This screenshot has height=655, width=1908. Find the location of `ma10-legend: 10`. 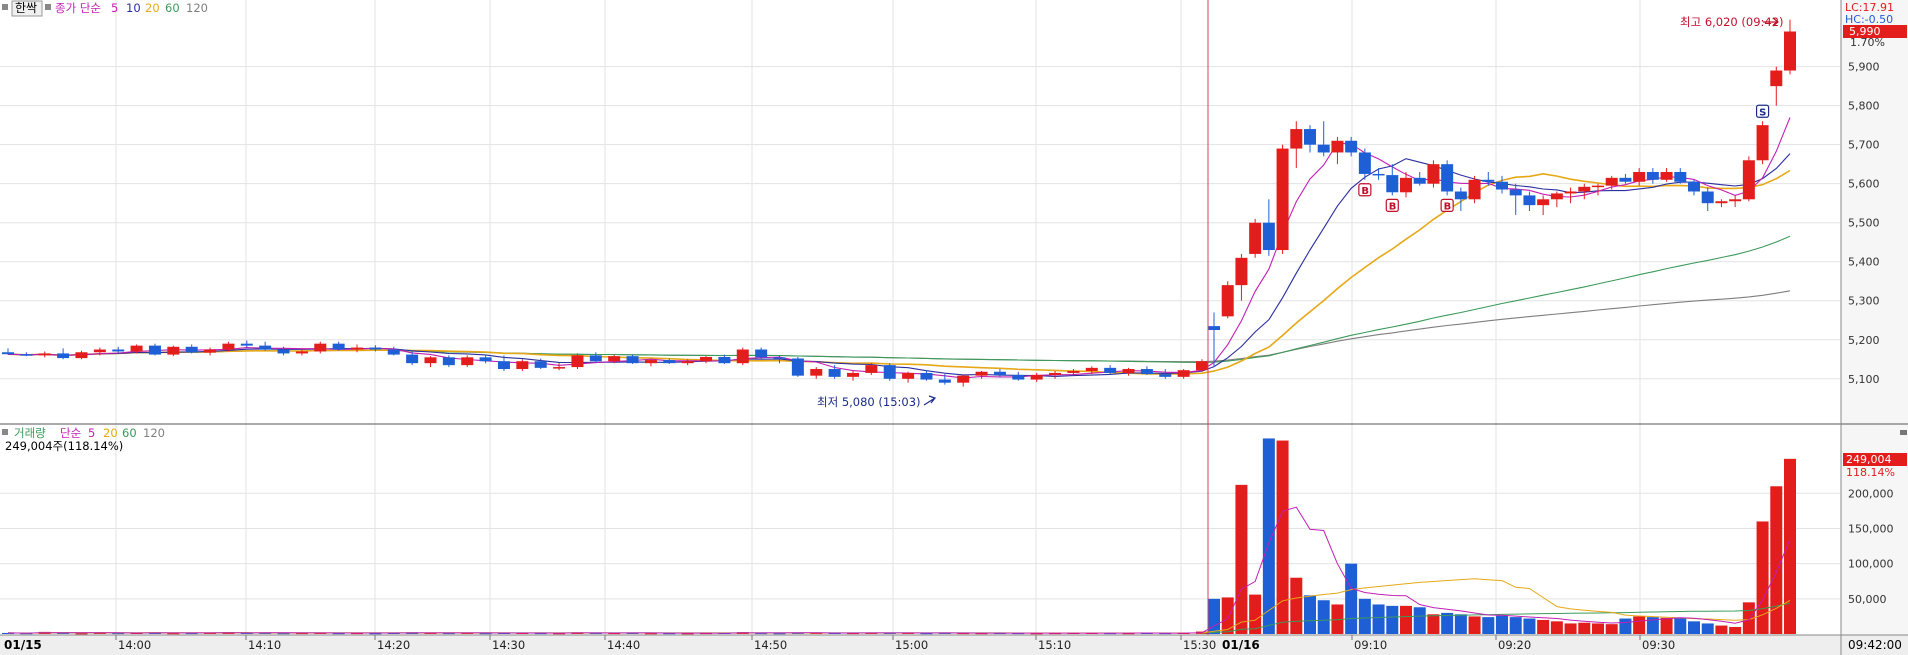

ma10-legend: 10 is located at coordinates (133, 8).